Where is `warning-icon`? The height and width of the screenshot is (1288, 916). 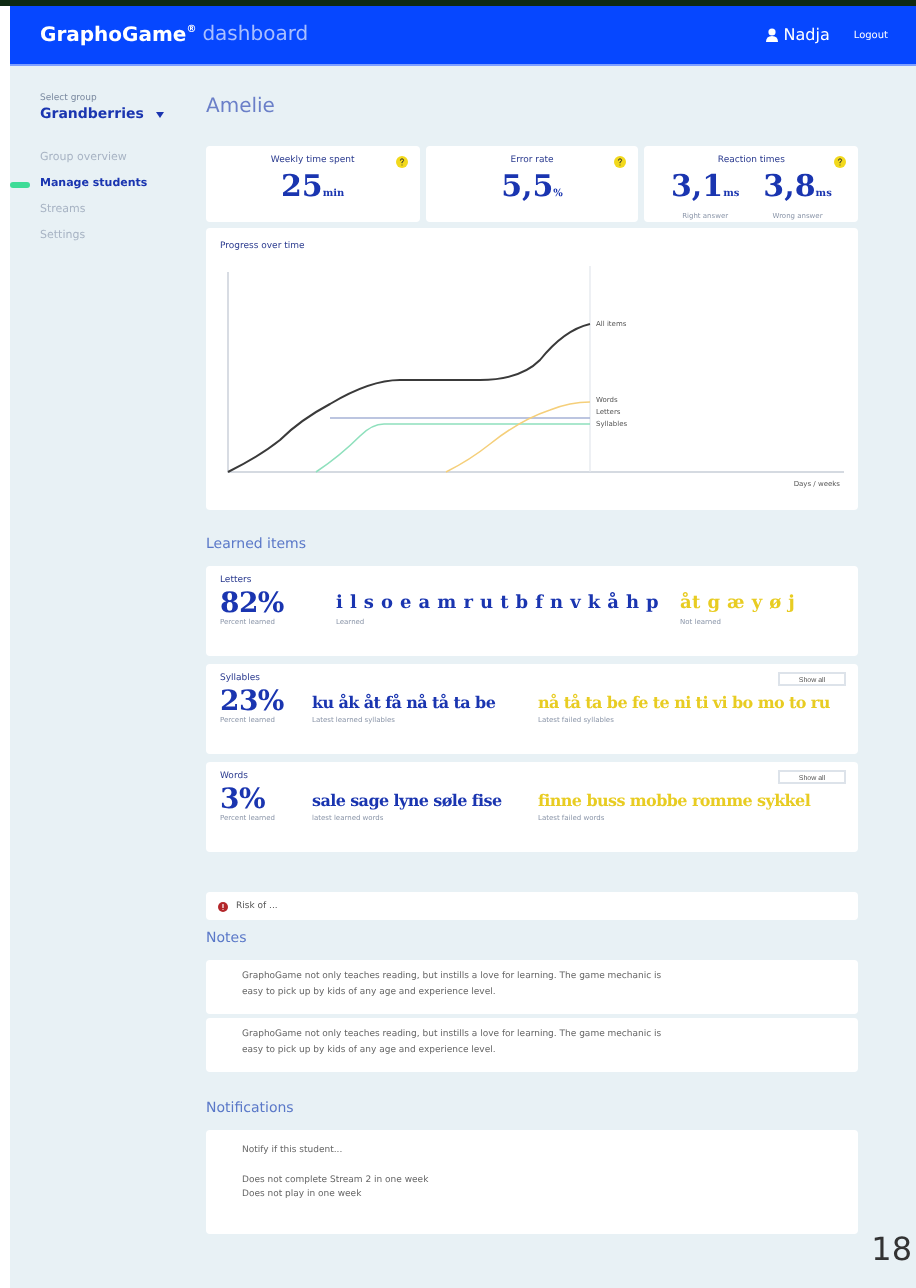 warning-icon is located at coordinates (223, 906).